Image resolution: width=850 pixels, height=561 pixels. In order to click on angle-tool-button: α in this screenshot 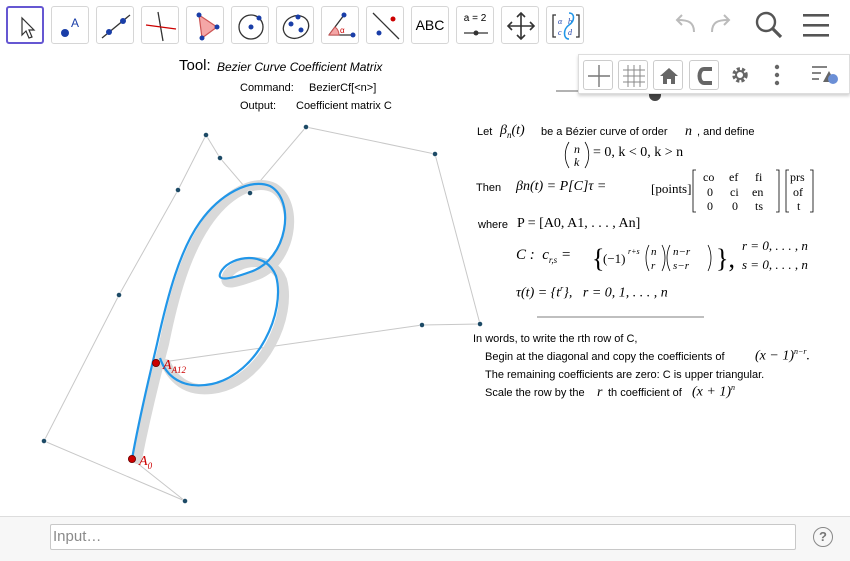, I will do `click(340, 25)`.